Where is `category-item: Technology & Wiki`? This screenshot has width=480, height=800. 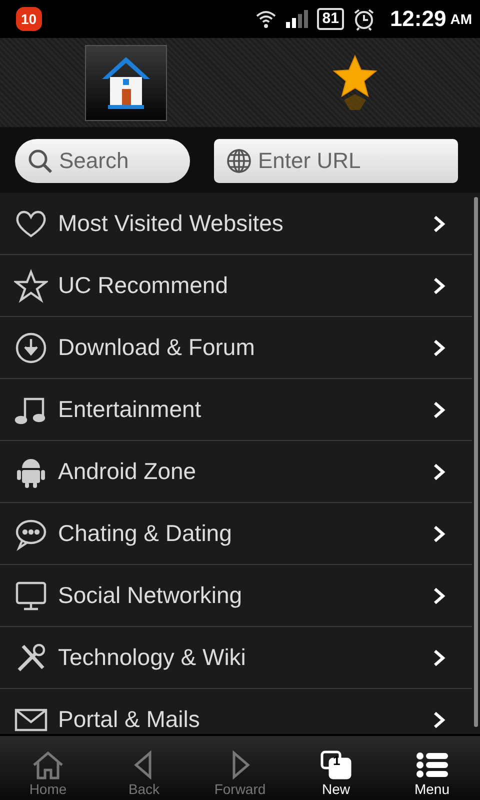
category-item: Technology & Wiki is located at coordinates (236, 658).